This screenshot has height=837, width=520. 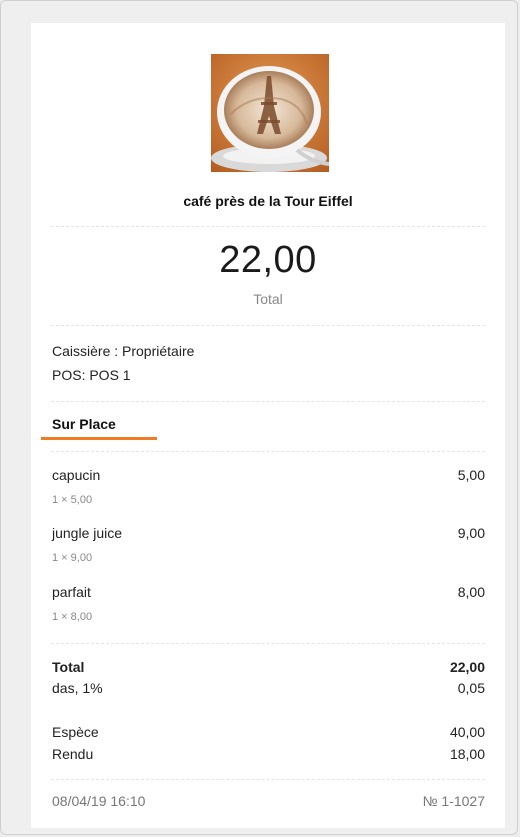 I want to click on change-value: 18,00, so click(x=467, y=754).